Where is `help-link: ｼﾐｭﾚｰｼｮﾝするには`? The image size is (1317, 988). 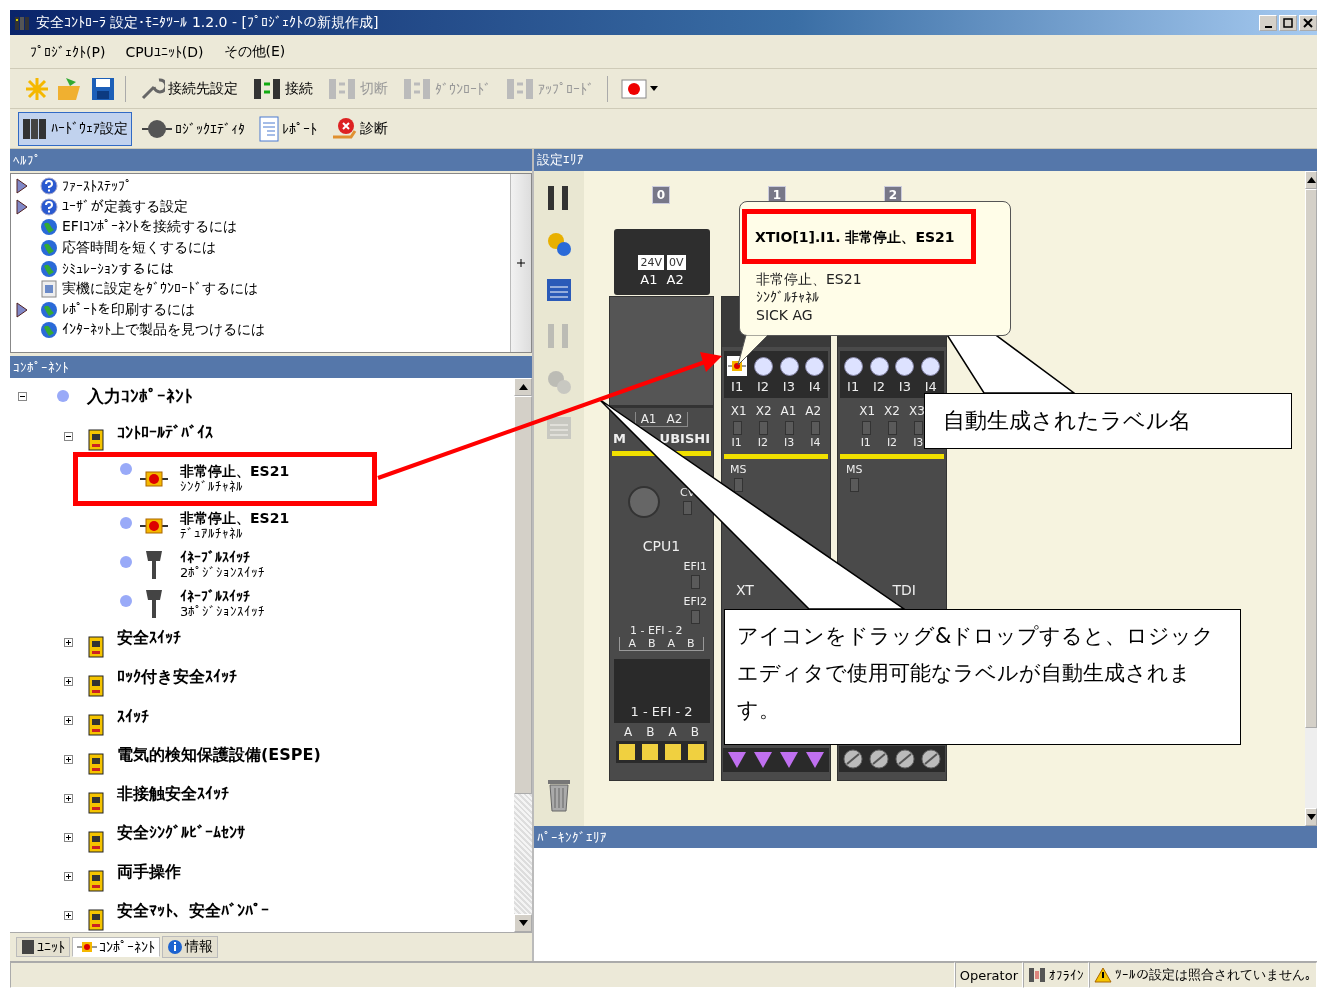
help-link: ｼﾐｭﾚｰｼｮﾝするには is located at coordinates (118, 268).